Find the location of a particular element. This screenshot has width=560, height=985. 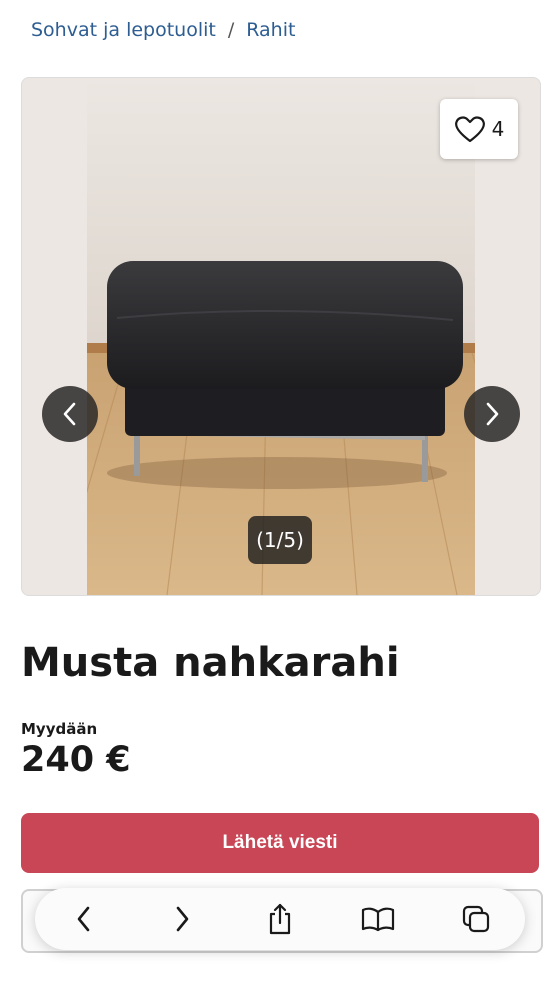

breadcrumb-link-footstools: Rahit is located at coordinates (270, 30).